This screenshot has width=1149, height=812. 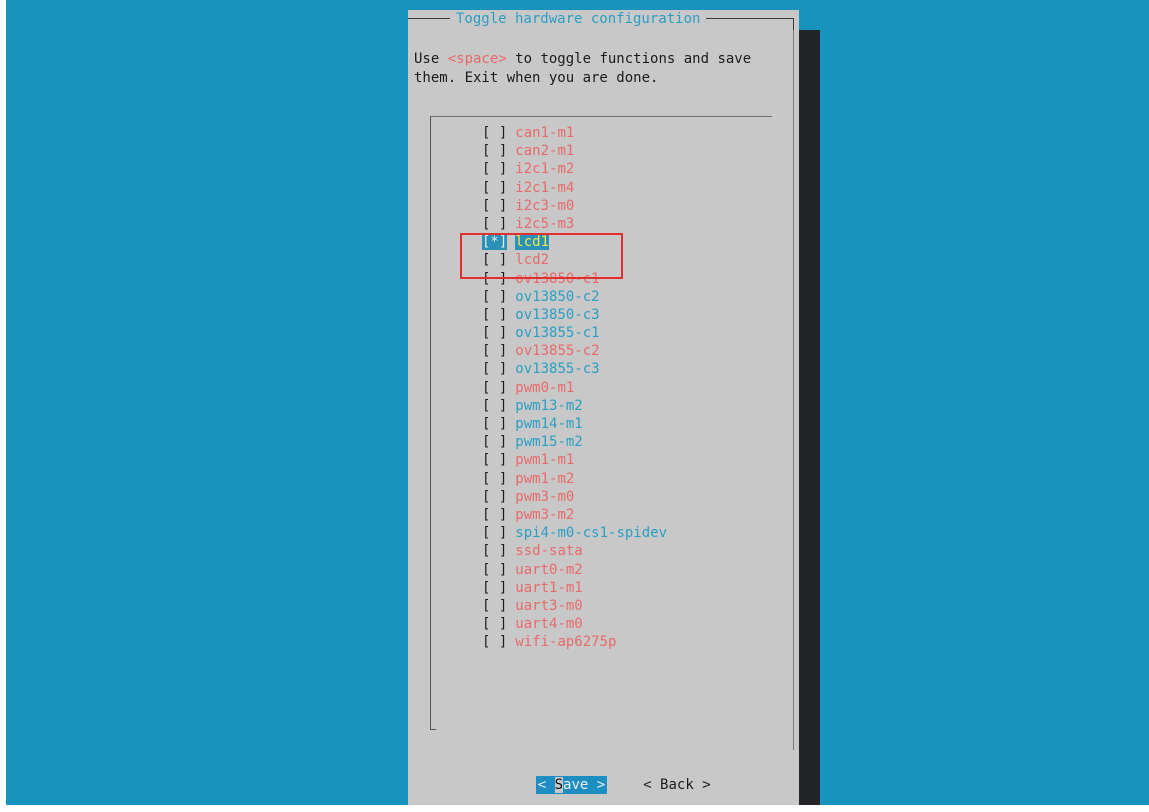 I want to click on checklist-item-ov13855-c1: [ ] ov13855-c1, so click(x=574, y=333).